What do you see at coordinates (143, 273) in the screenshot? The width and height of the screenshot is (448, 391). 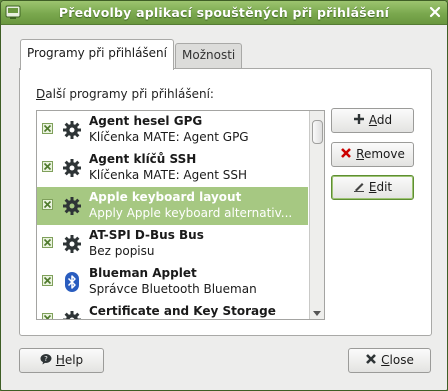 I see `program-name: Blueman Applet` at bounding box center [143, 273].